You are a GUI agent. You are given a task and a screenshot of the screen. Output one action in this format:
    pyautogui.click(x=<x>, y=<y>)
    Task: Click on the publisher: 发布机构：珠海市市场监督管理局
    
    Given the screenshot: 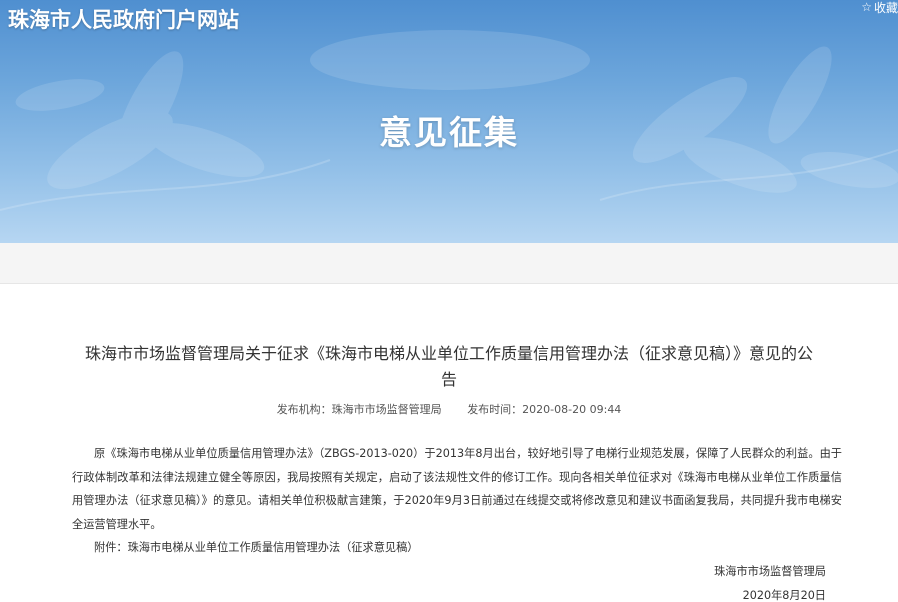 What is the action you would take?
    pyautogui.click(x=359, y=409)
    